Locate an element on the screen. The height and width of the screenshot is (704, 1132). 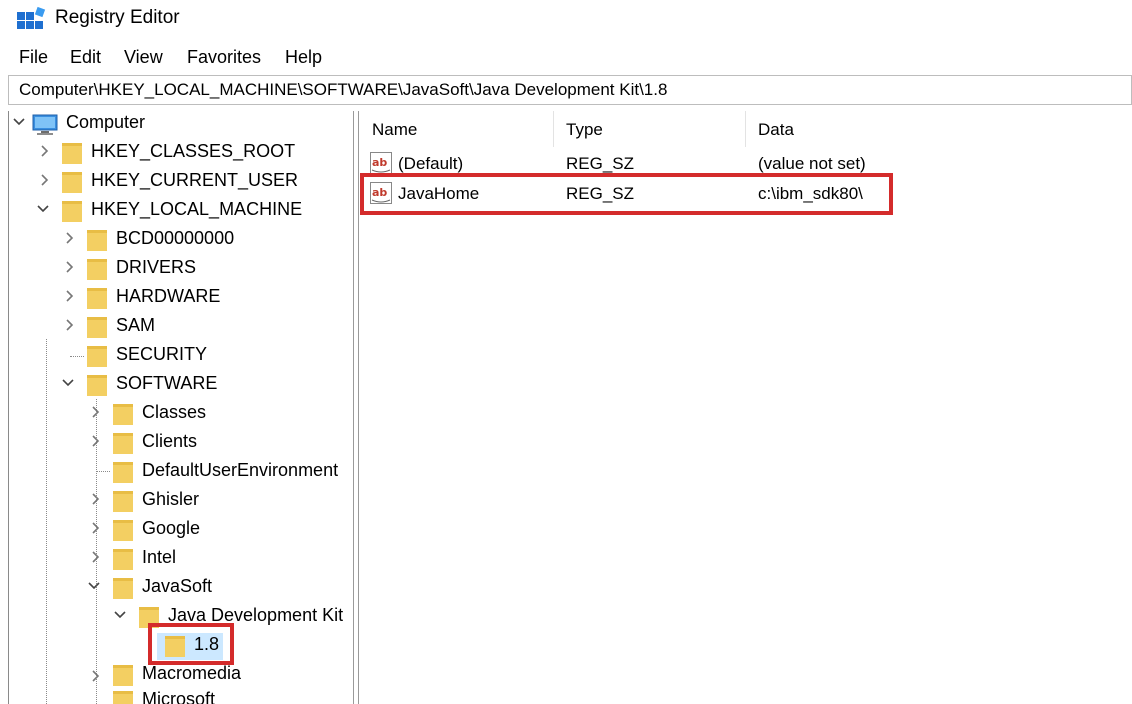
column-header-name: Name is located at coordinates (456, 129).